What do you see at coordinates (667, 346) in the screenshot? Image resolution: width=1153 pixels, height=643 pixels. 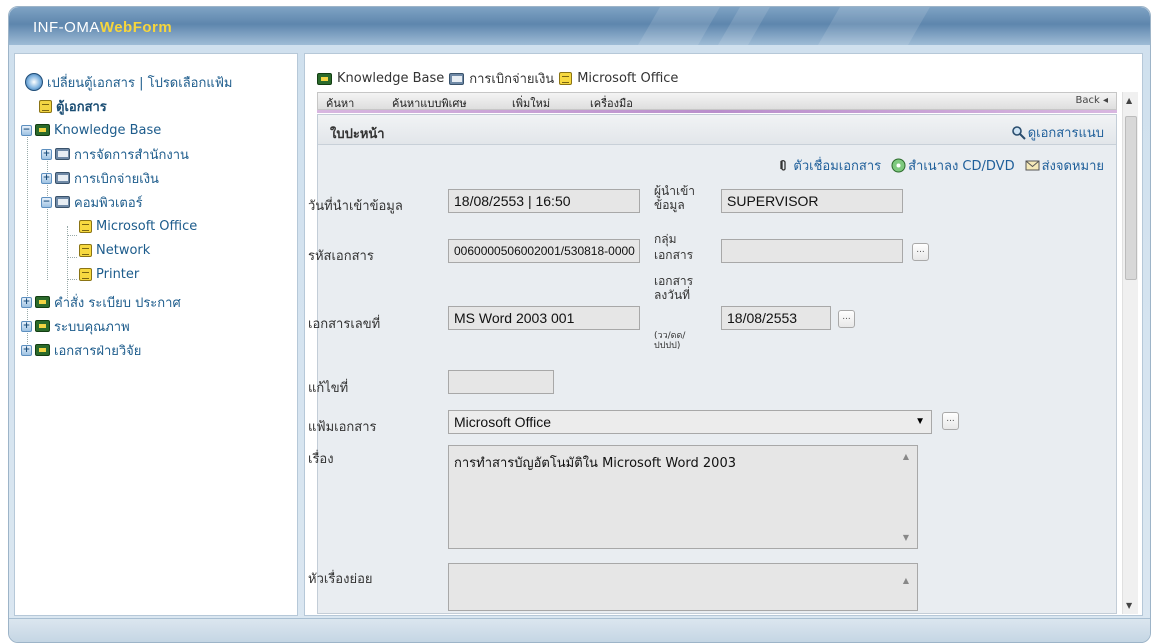 I see `doc-date-hint-2: ปปปป)` at bounding box center [667, 346].